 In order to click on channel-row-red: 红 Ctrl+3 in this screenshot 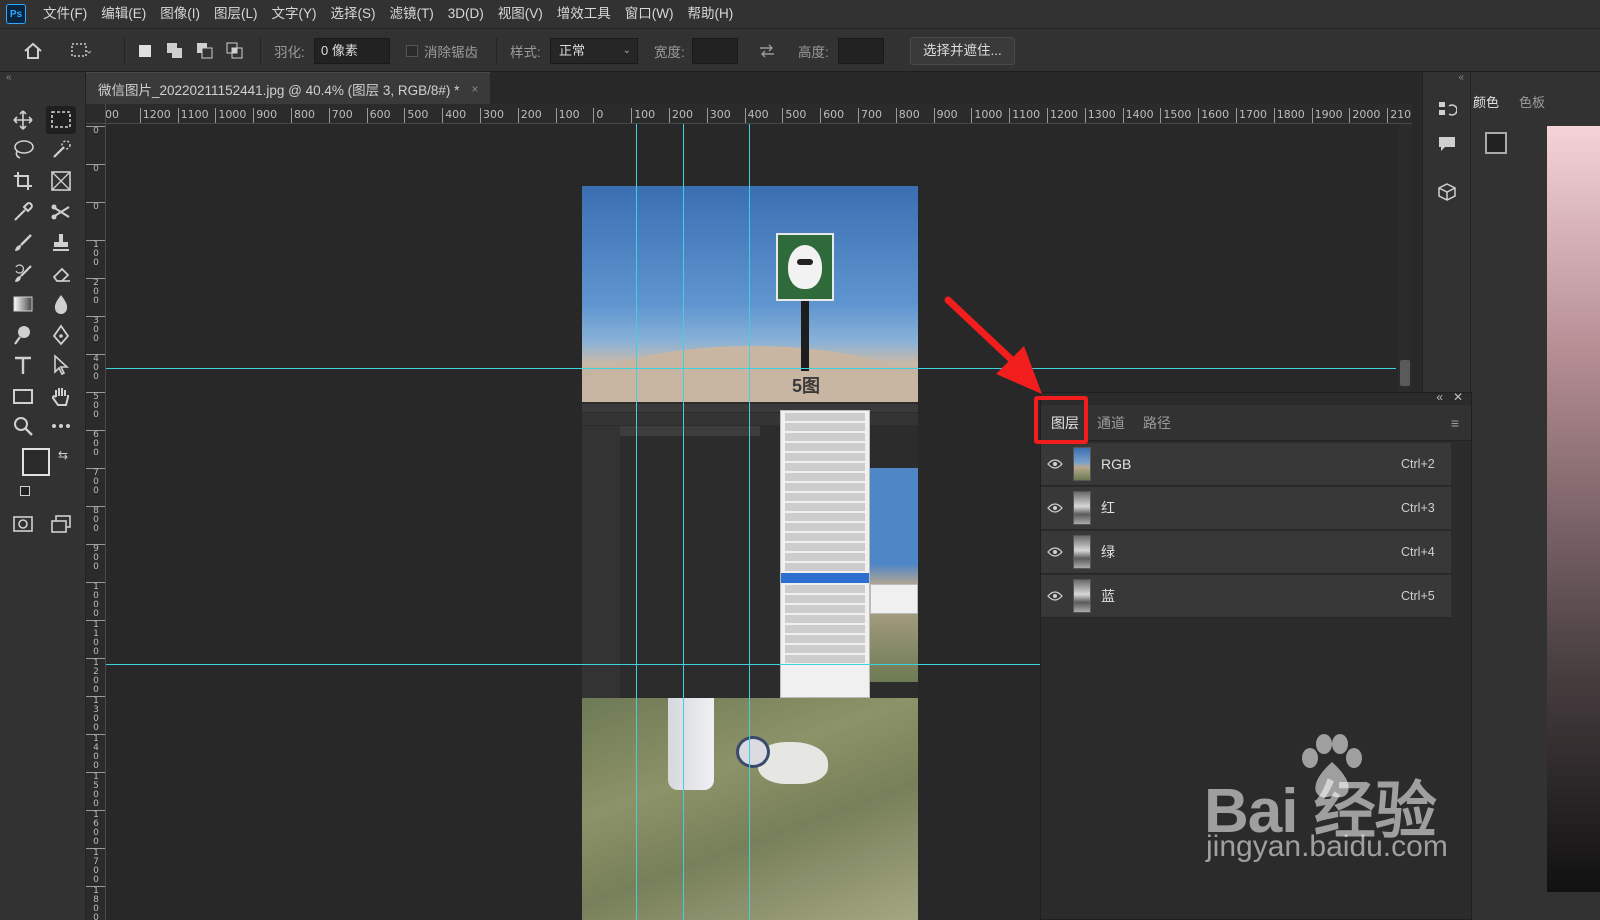, I will do `click(1246, 508)`.